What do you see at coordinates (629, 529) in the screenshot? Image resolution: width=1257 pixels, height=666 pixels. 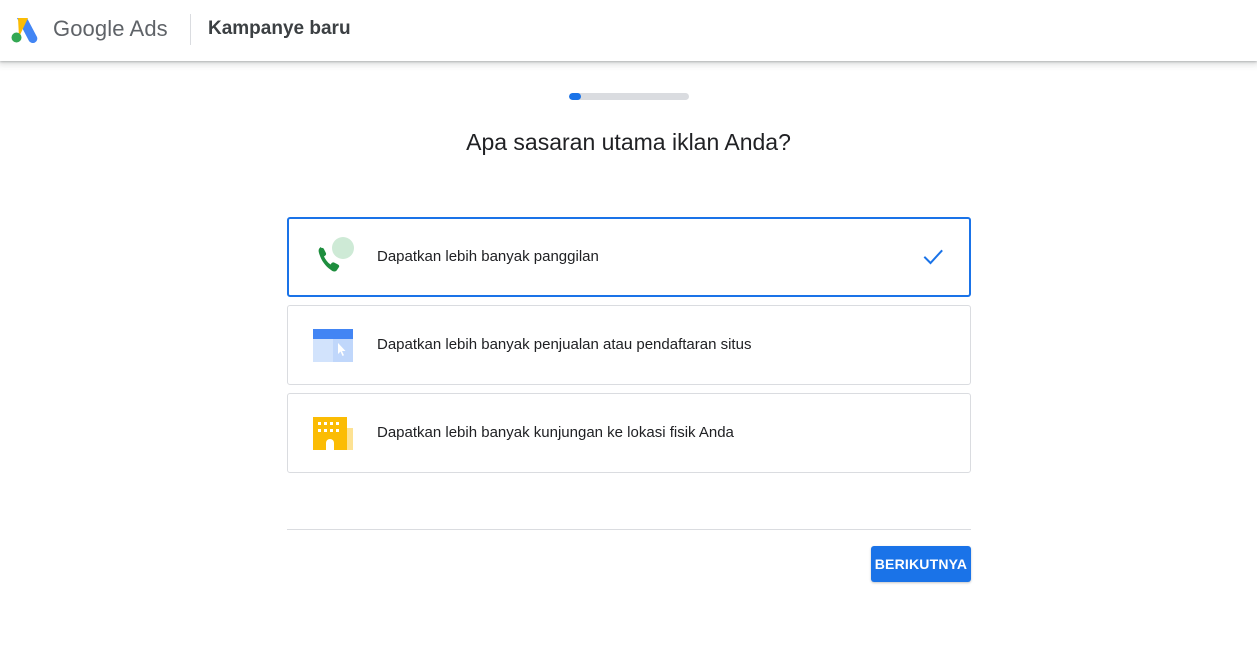 I see `footer-divider` at bounding box center [629, 529].